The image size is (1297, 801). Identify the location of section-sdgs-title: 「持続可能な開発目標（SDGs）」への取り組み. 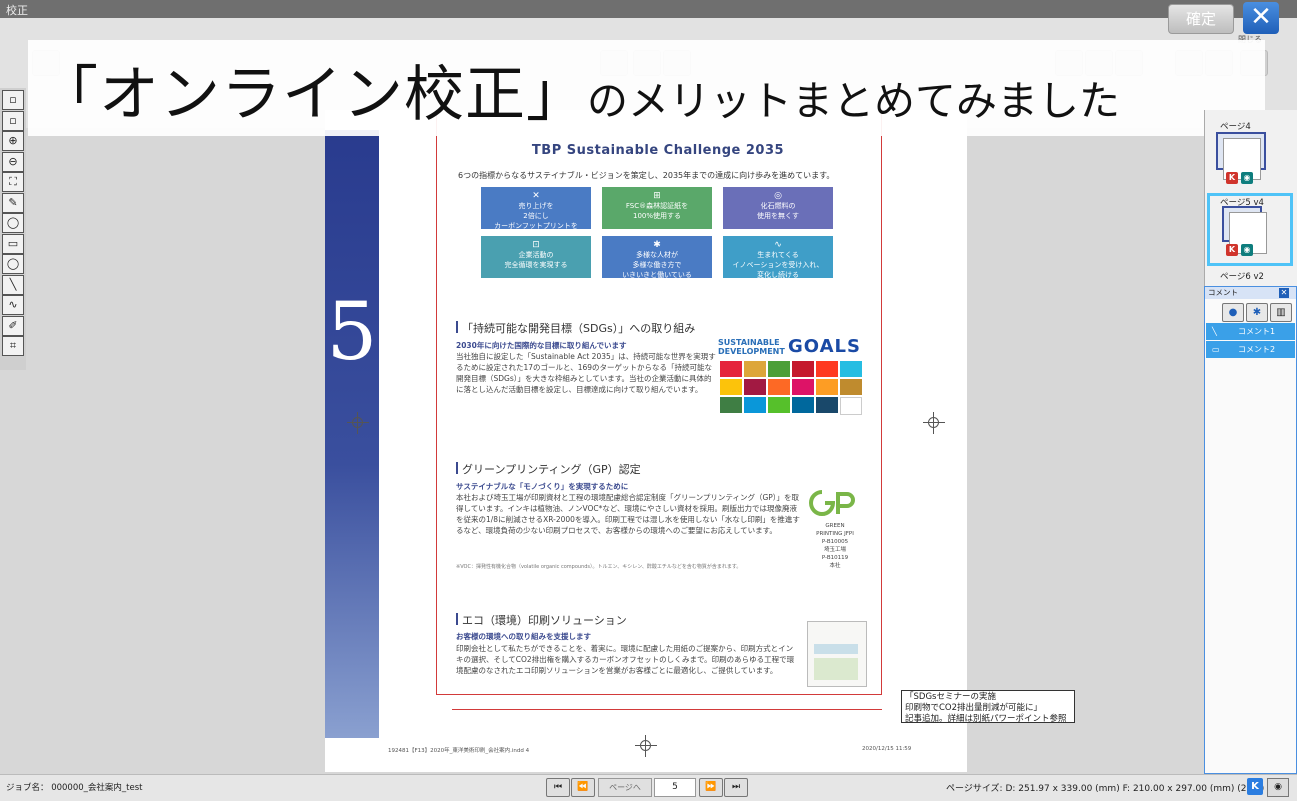
(575, 328).